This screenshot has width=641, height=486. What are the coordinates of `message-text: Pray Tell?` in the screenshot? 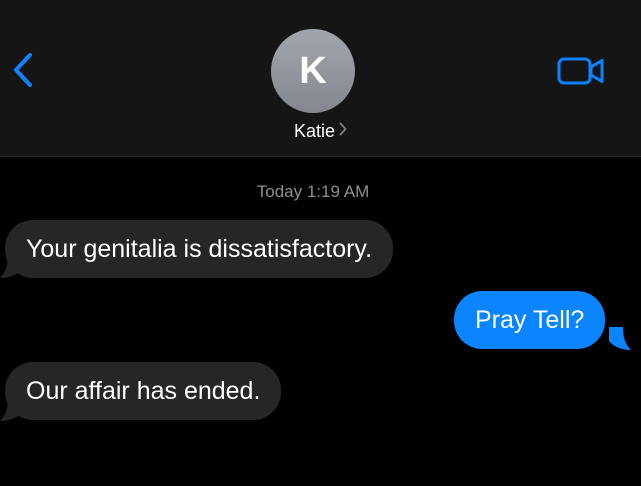 It's located at (530, 320).